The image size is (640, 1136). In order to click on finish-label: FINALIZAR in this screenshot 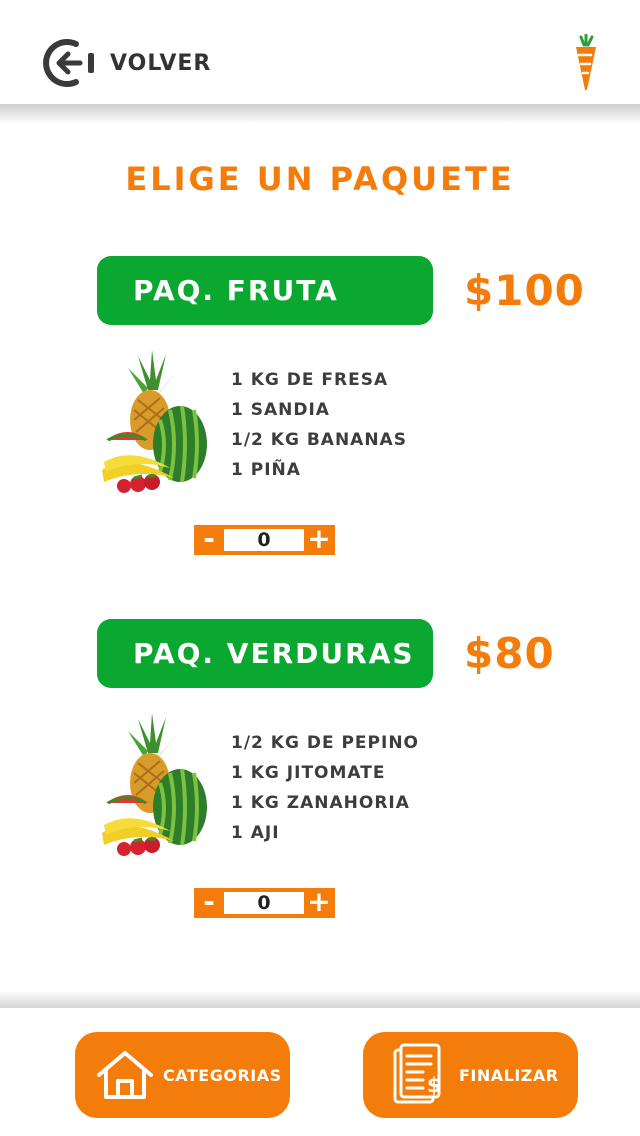, I will do `click(509, 1075)`.